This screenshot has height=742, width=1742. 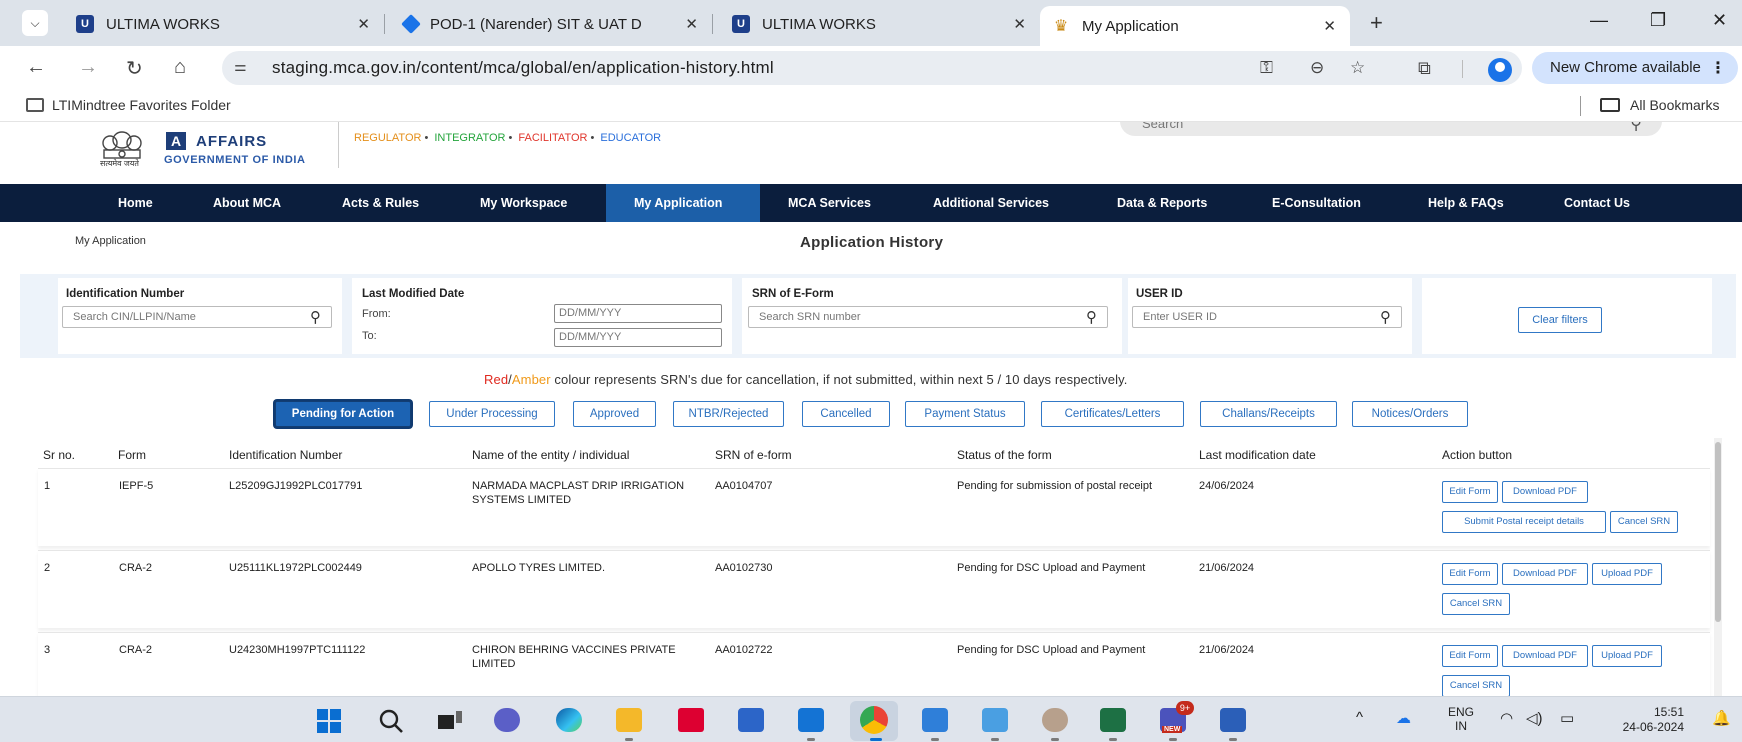 What do you see at coordinates (874, 720) in the screenshot?
I see `chrome-icon` at bounding box center [874, 720].